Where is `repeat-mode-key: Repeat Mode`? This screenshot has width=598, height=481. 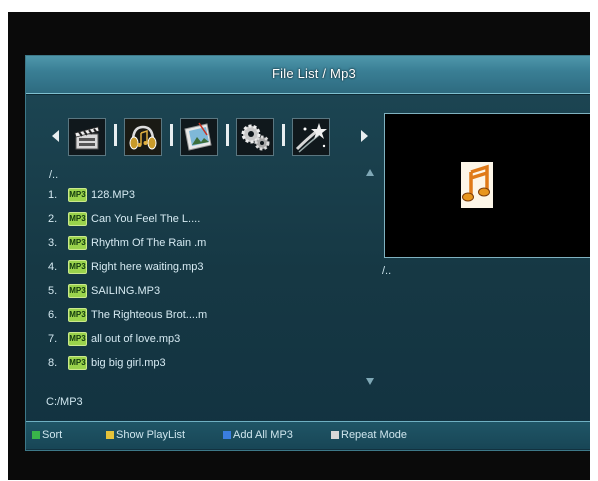 repeat-mode-key: Repeat Mode is located at coordinates (369, 435).